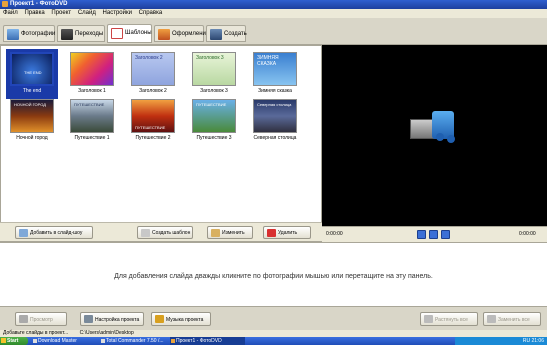  Describe the element at coordinates (512, 319) in the screenshot. I see `replace-all-button: Заменить все` at that location.